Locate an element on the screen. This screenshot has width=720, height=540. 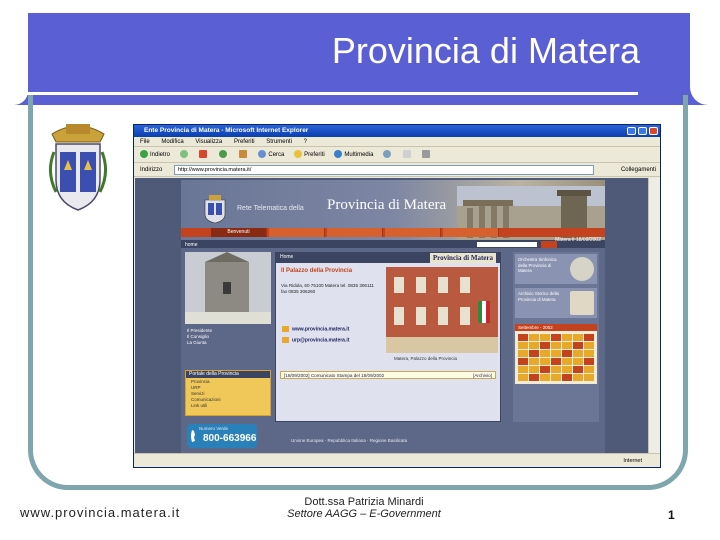
left-link: La Giunta is located at coordinates (228, 343).